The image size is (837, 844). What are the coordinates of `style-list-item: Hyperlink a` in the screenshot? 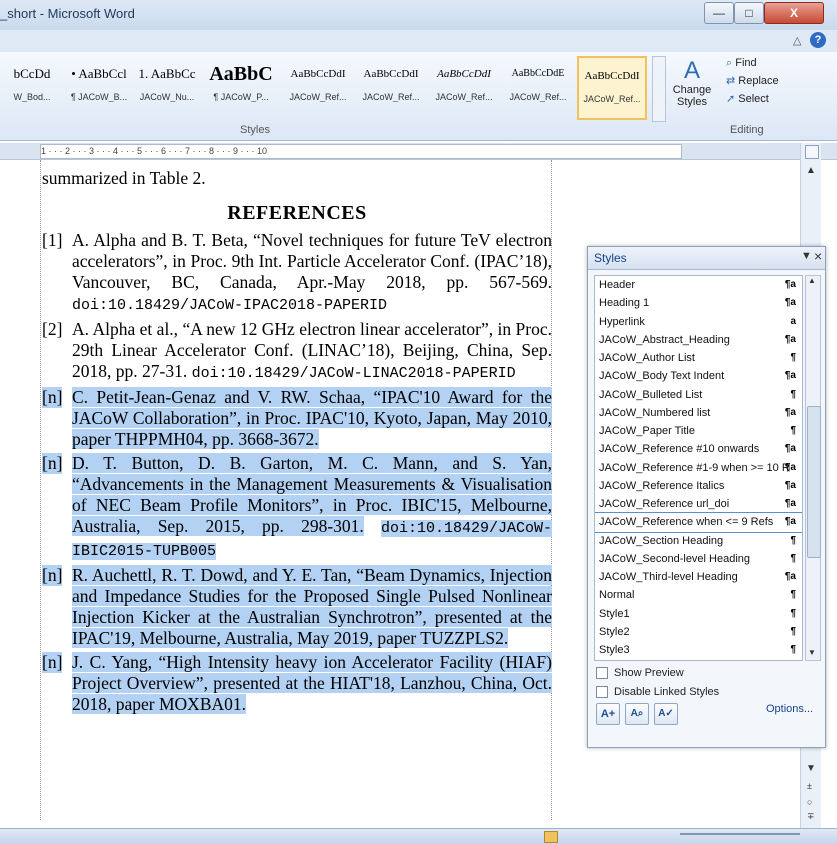 It's located at (698, 322).